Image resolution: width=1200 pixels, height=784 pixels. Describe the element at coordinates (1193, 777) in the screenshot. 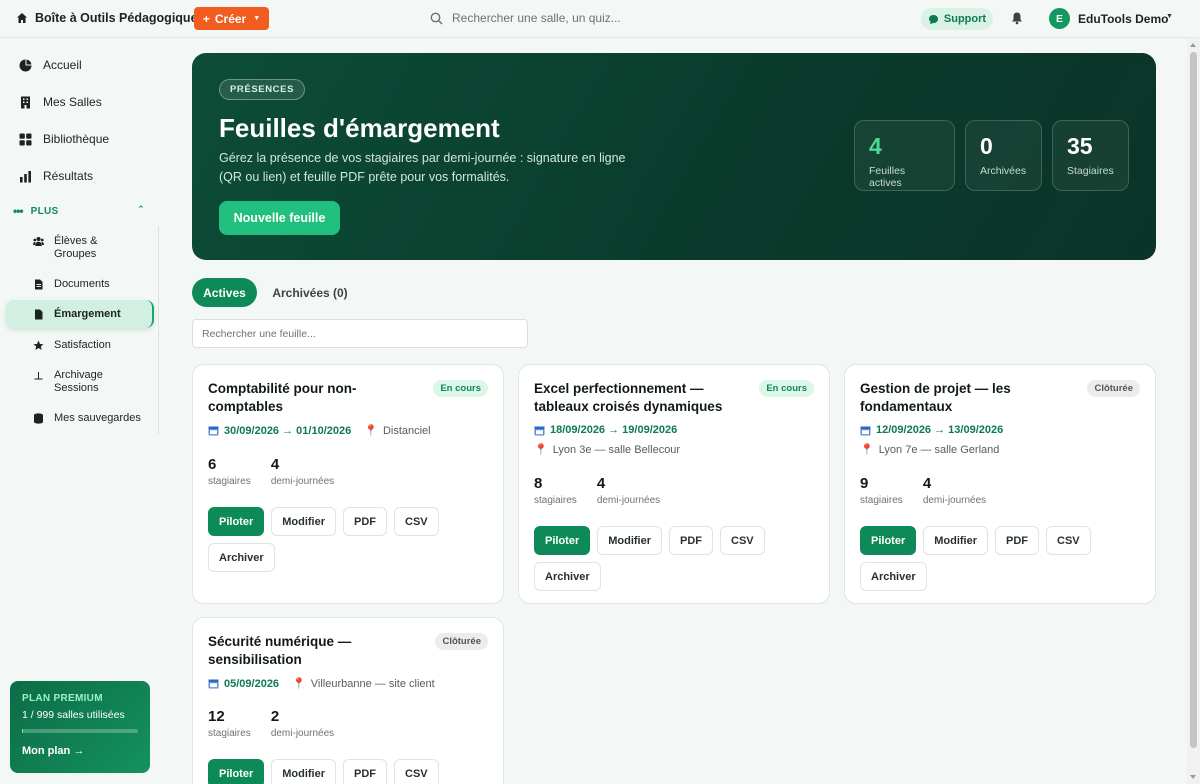

I see `scroll-down-arrow-icon` at that location.